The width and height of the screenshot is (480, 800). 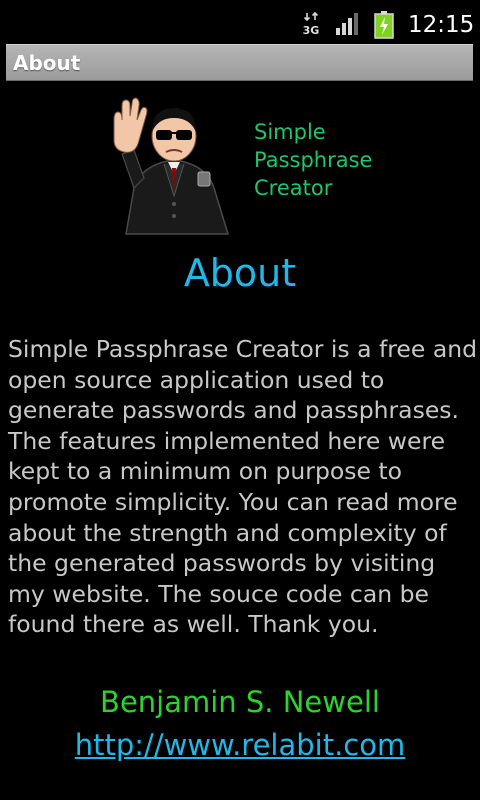 I want to click on status-bar: 3G 12:15, so click(x=240, y=25).